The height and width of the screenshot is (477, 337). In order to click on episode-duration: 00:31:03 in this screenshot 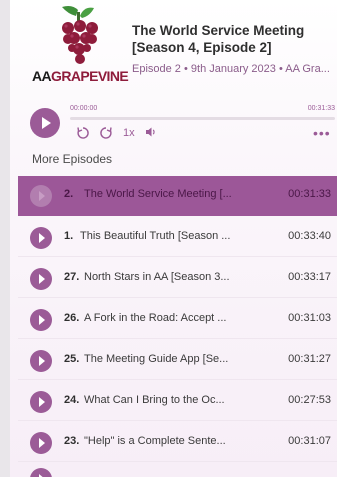, I will do `click(309, 318)`.